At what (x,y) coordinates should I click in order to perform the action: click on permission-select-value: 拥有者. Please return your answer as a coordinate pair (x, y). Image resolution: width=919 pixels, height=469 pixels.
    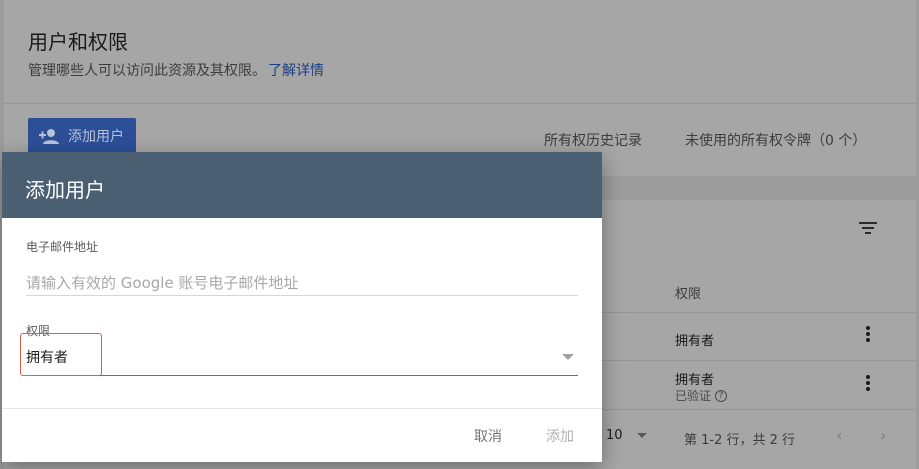
    Looking at the image, I should click on (47, 357).